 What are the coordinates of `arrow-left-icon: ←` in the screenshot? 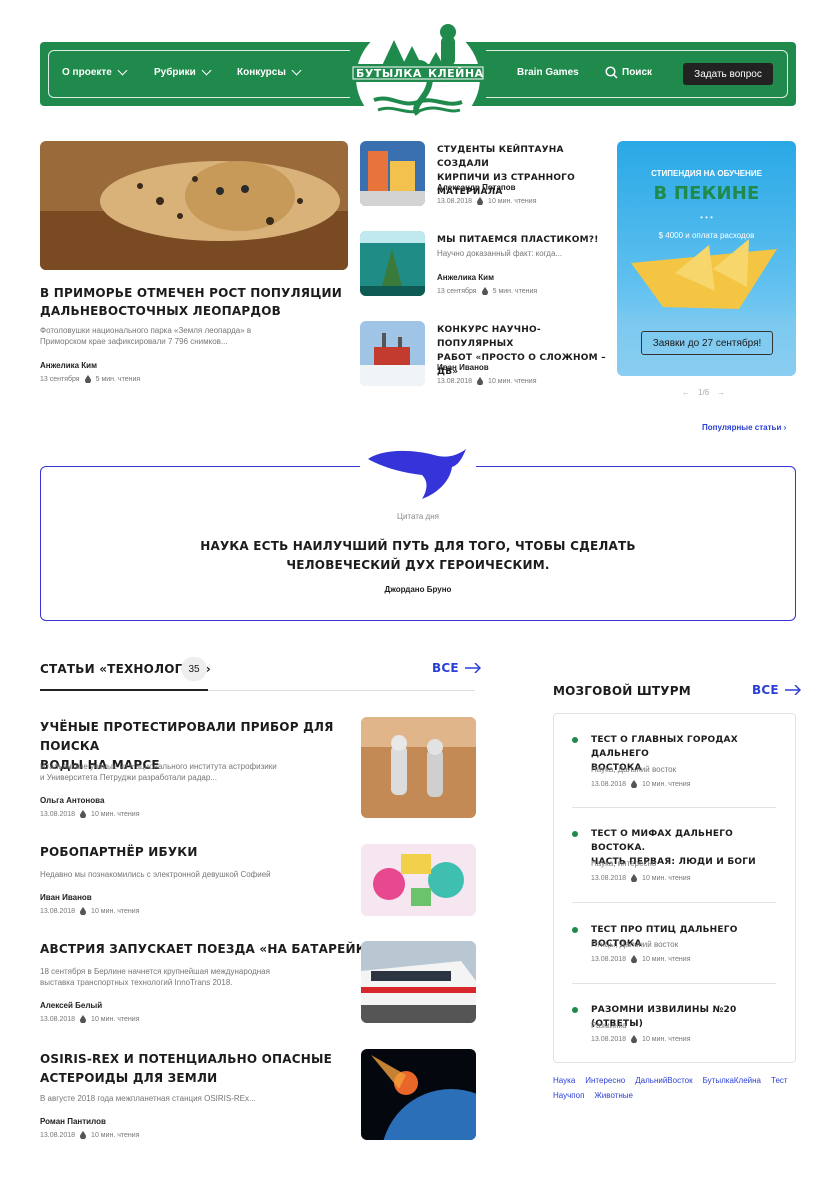 It's located at (686, 392).